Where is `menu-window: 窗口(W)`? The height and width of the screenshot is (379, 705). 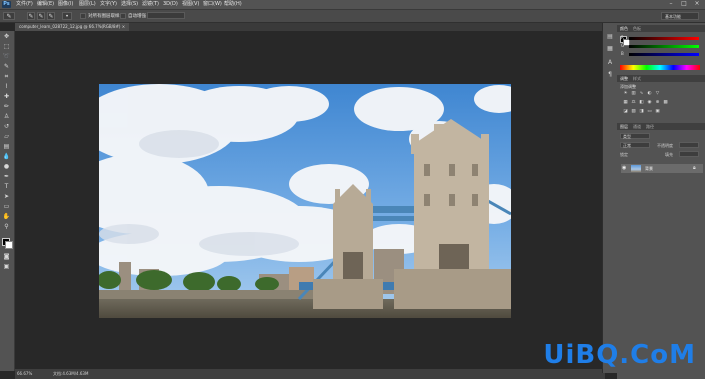 menu-window: 窗口(W) is located at coordinates (212, 4).